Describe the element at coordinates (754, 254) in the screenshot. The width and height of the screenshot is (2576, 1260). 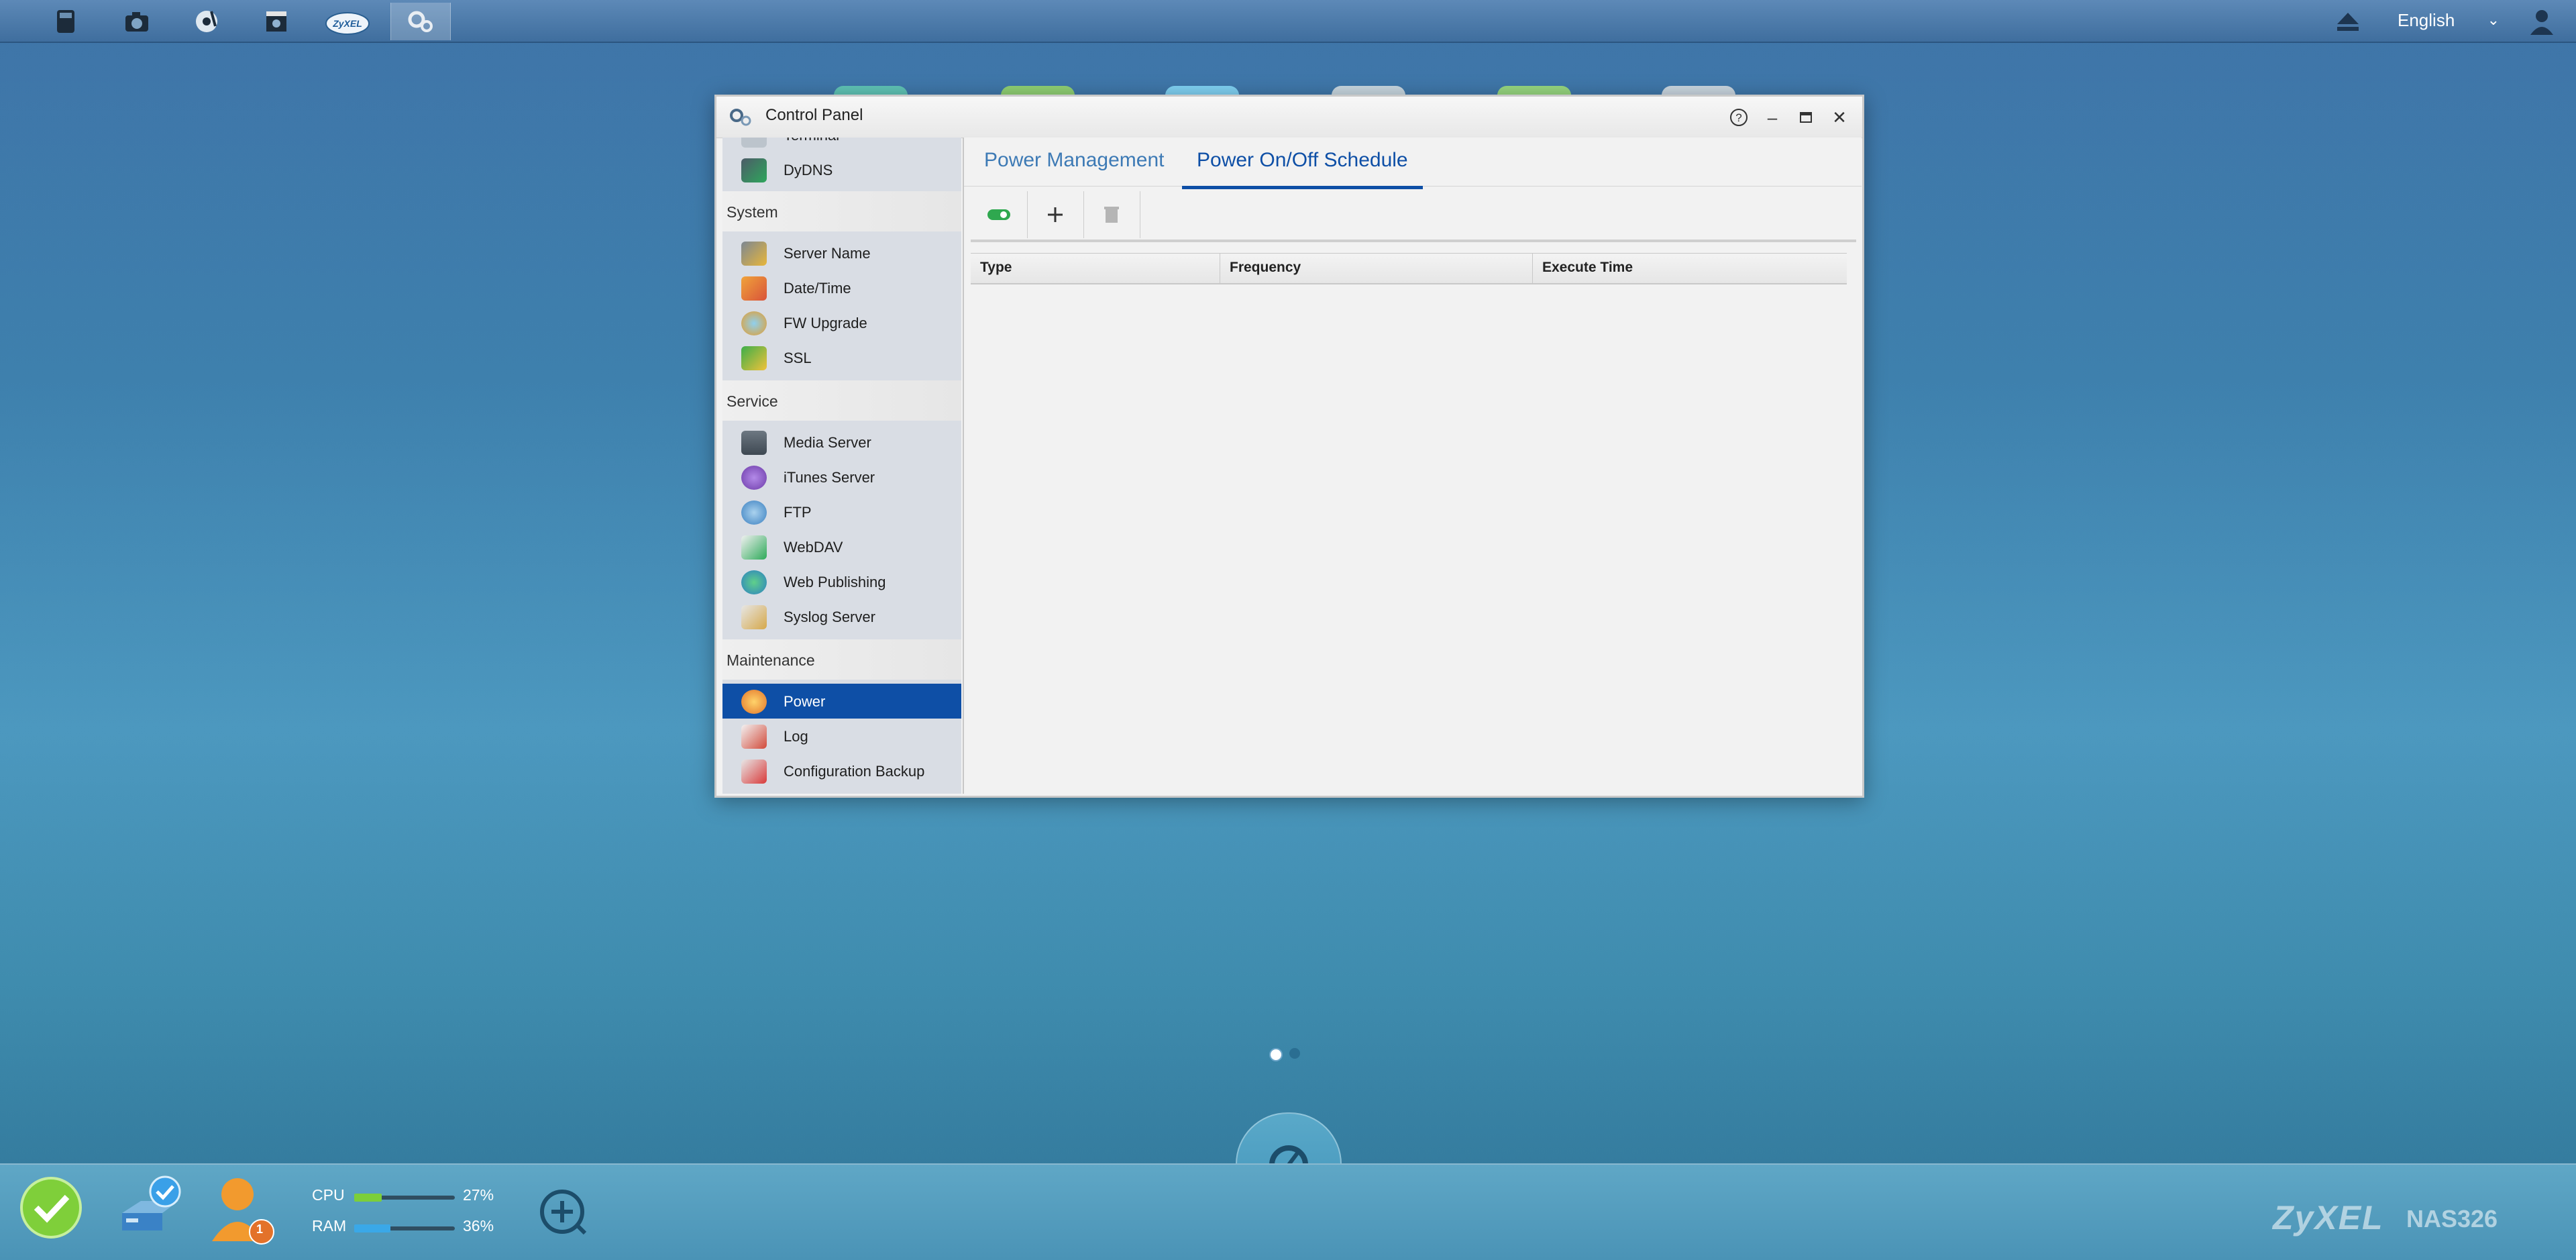
I see `server-name-icon` at that location.